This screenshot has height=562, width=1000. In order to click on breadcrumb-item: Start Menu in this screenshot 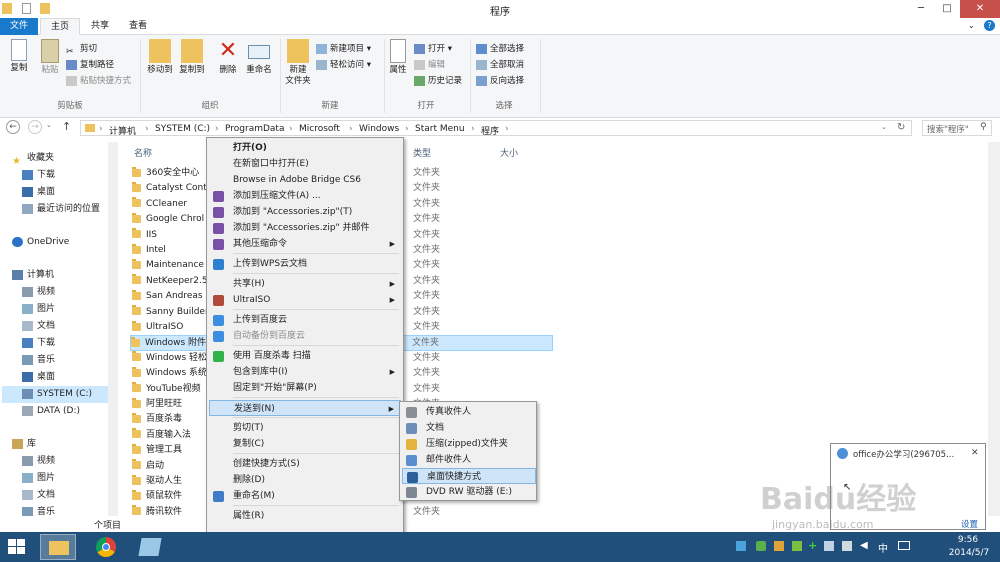, I will do `click(440, 129)`.